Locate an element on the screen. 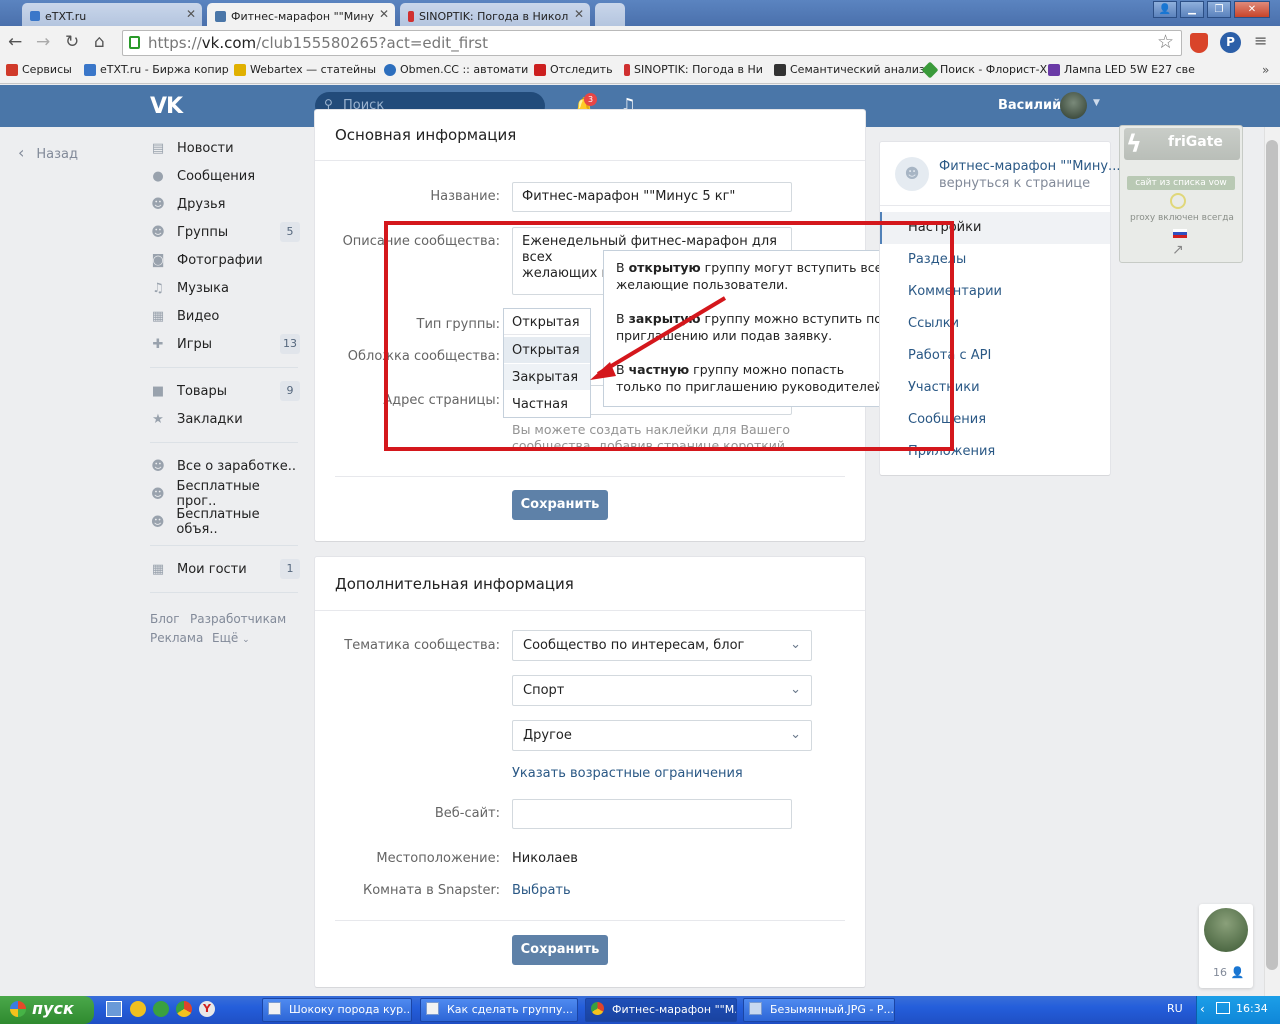 The image size is (1280, 1024). tray-arrow-icon: ‹ is located at coordinates (1202, 1009).